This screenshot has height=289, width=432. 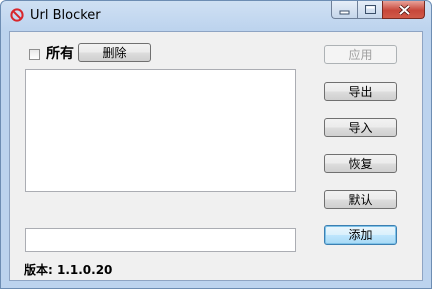 I want to click on apply-button: 应用, so click(x=360, y=54).